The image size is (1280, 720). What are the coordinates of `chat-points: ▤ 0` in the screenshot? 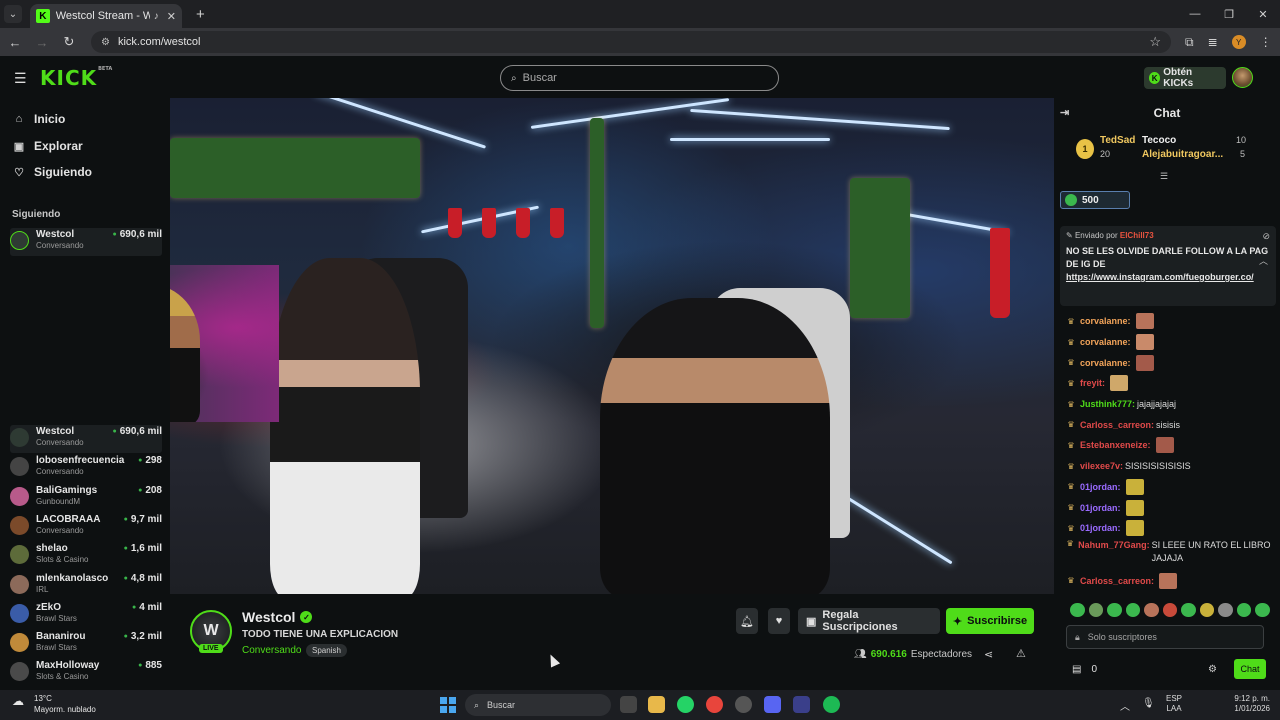 It's located at (1084, 669).